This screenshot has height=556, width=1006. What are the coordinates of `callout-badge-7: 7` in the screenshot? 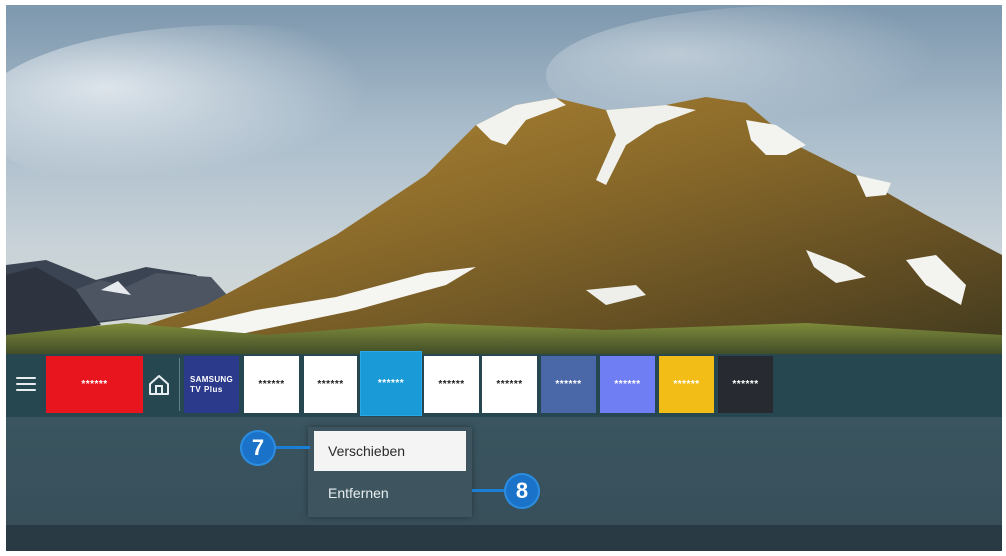 It's located at (258, 448).